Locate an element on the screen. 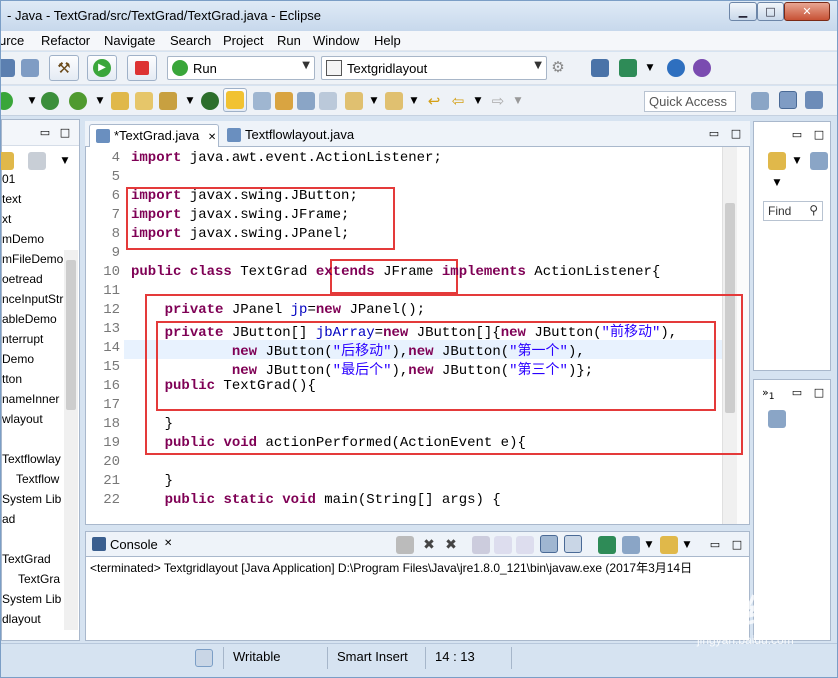 This screenshot has height=678, width=838. open-console-icon is located at coordinates (669, 545).